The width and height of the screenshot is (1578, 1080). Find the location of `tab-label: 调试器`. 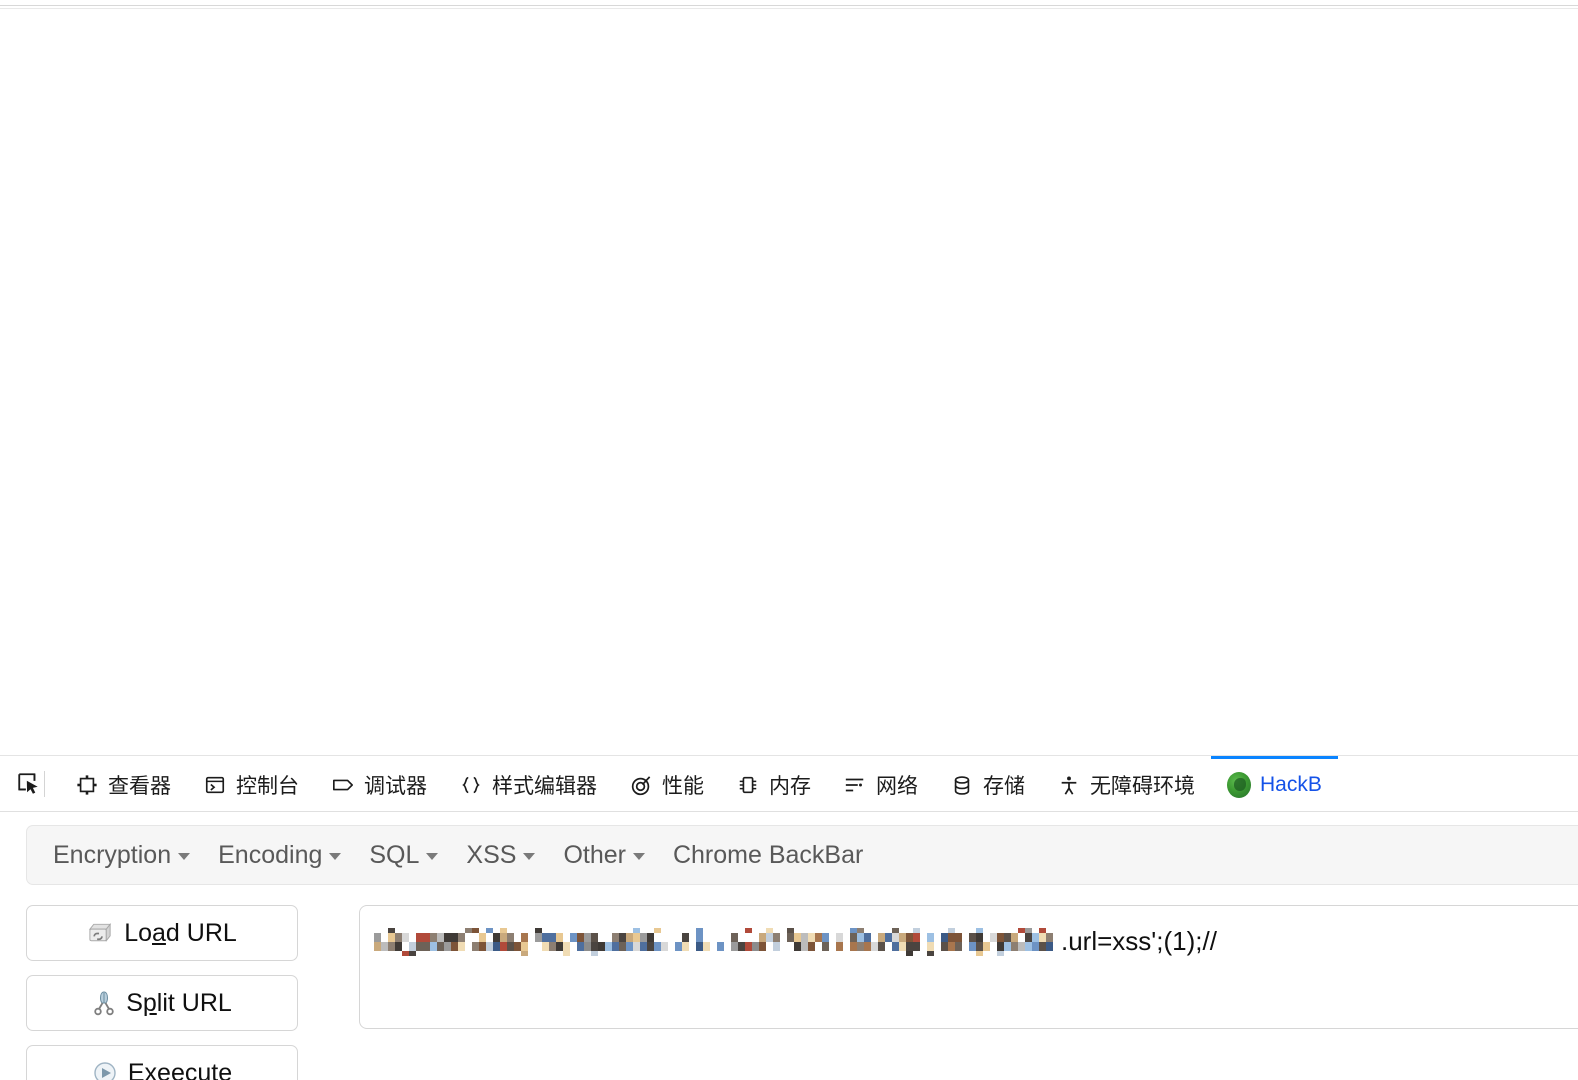

tab-label: 调试器 is located at coordinates (395, 786).